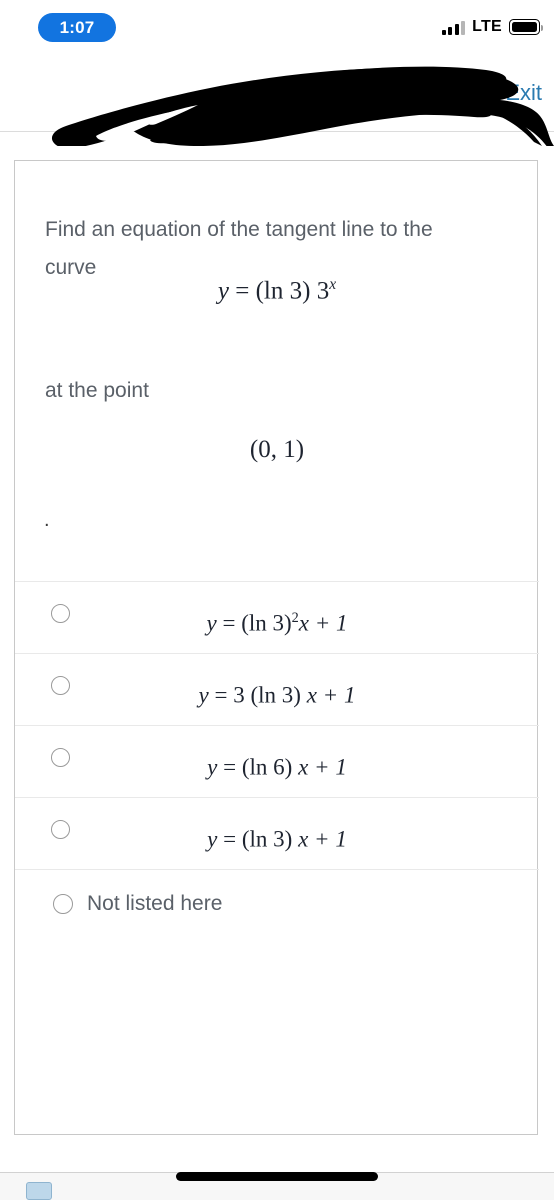 The width and height of the screenshot is (554, 1200). I want to click on option-a-group: (ln 3), so click(266, 623).